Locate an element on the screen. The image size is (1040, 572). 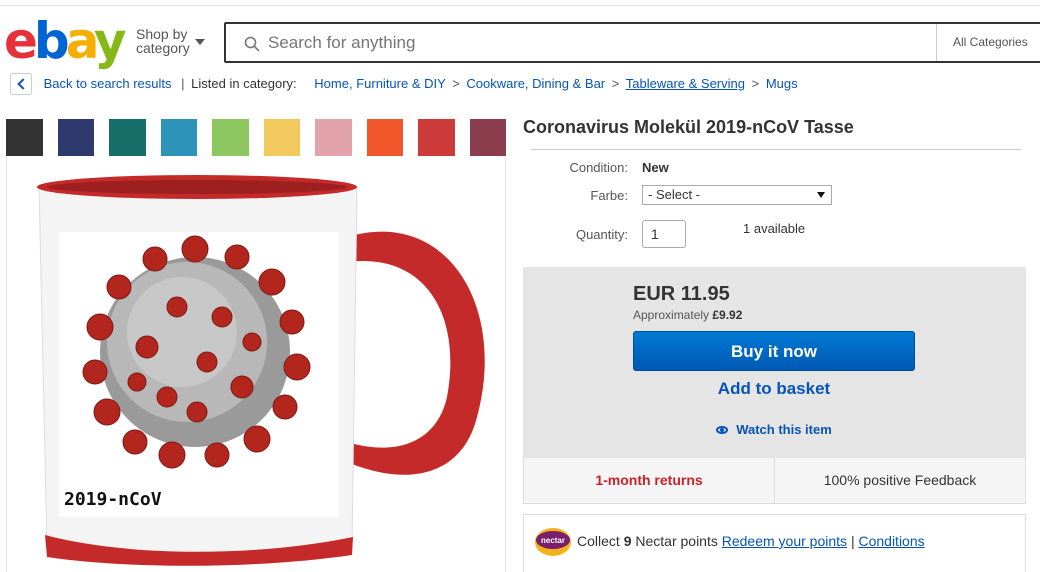
shop-by-category-button: Shop by category is located at coordinates (163, 41).